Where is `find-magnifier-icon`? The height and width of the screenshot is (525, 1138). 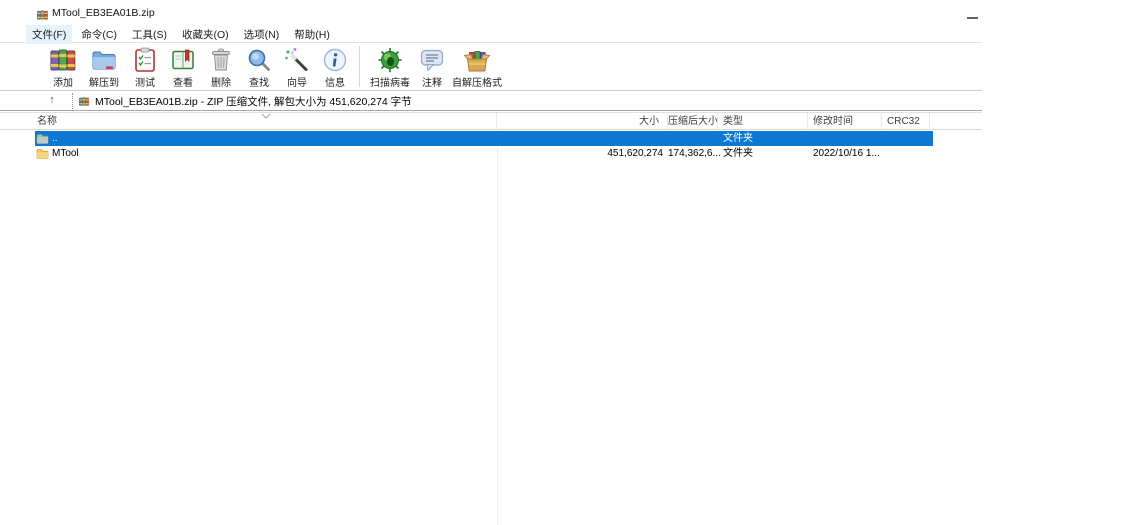
find-magnifier-icon is located at coordinates (259, 60).